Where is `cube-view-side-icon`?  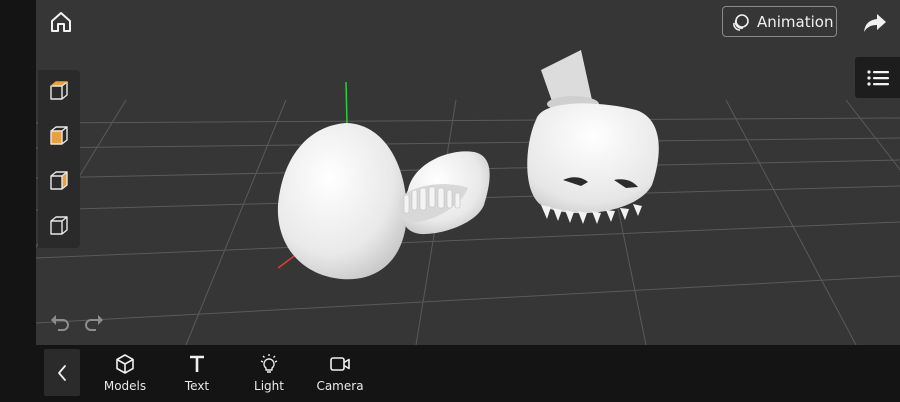
cube-view-side-icon is located at coordinates (59, 135).